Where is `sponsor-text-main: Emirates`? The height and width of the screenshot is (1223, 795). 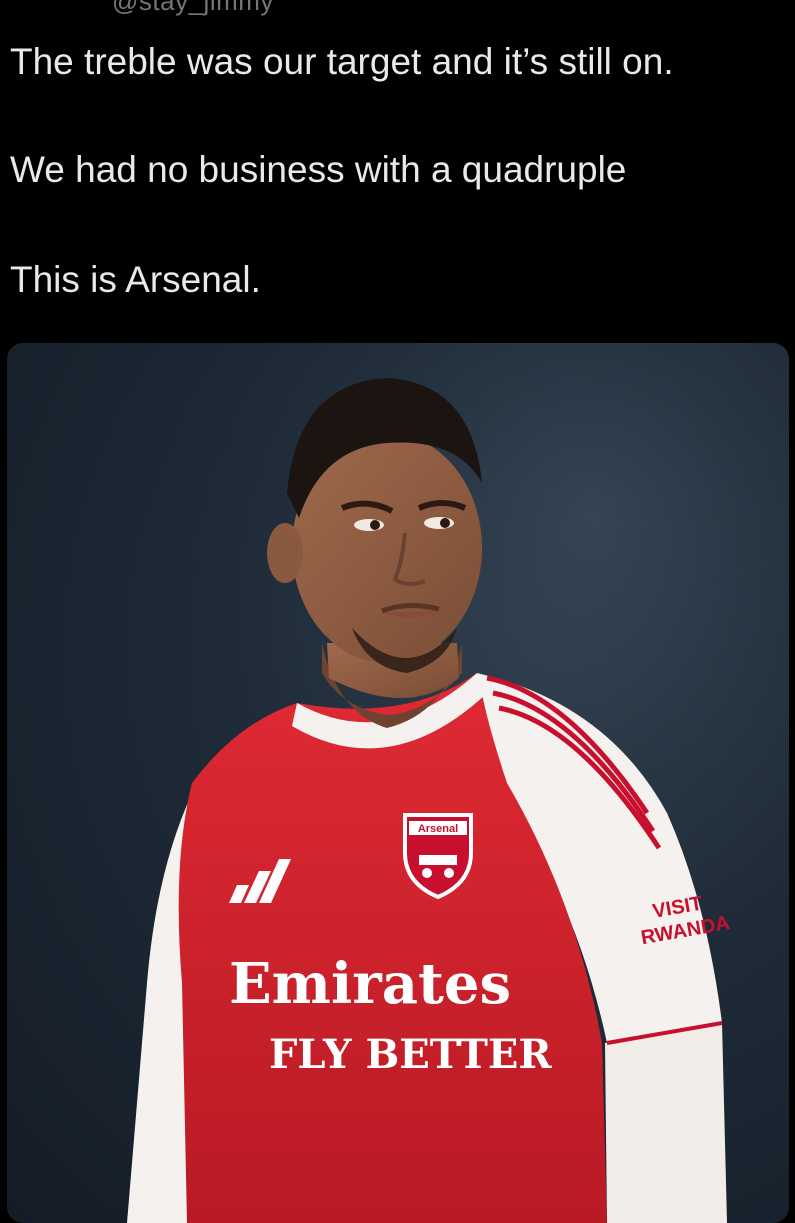 sponsor-text-main: Emirates is located at coordinates (370, 984).